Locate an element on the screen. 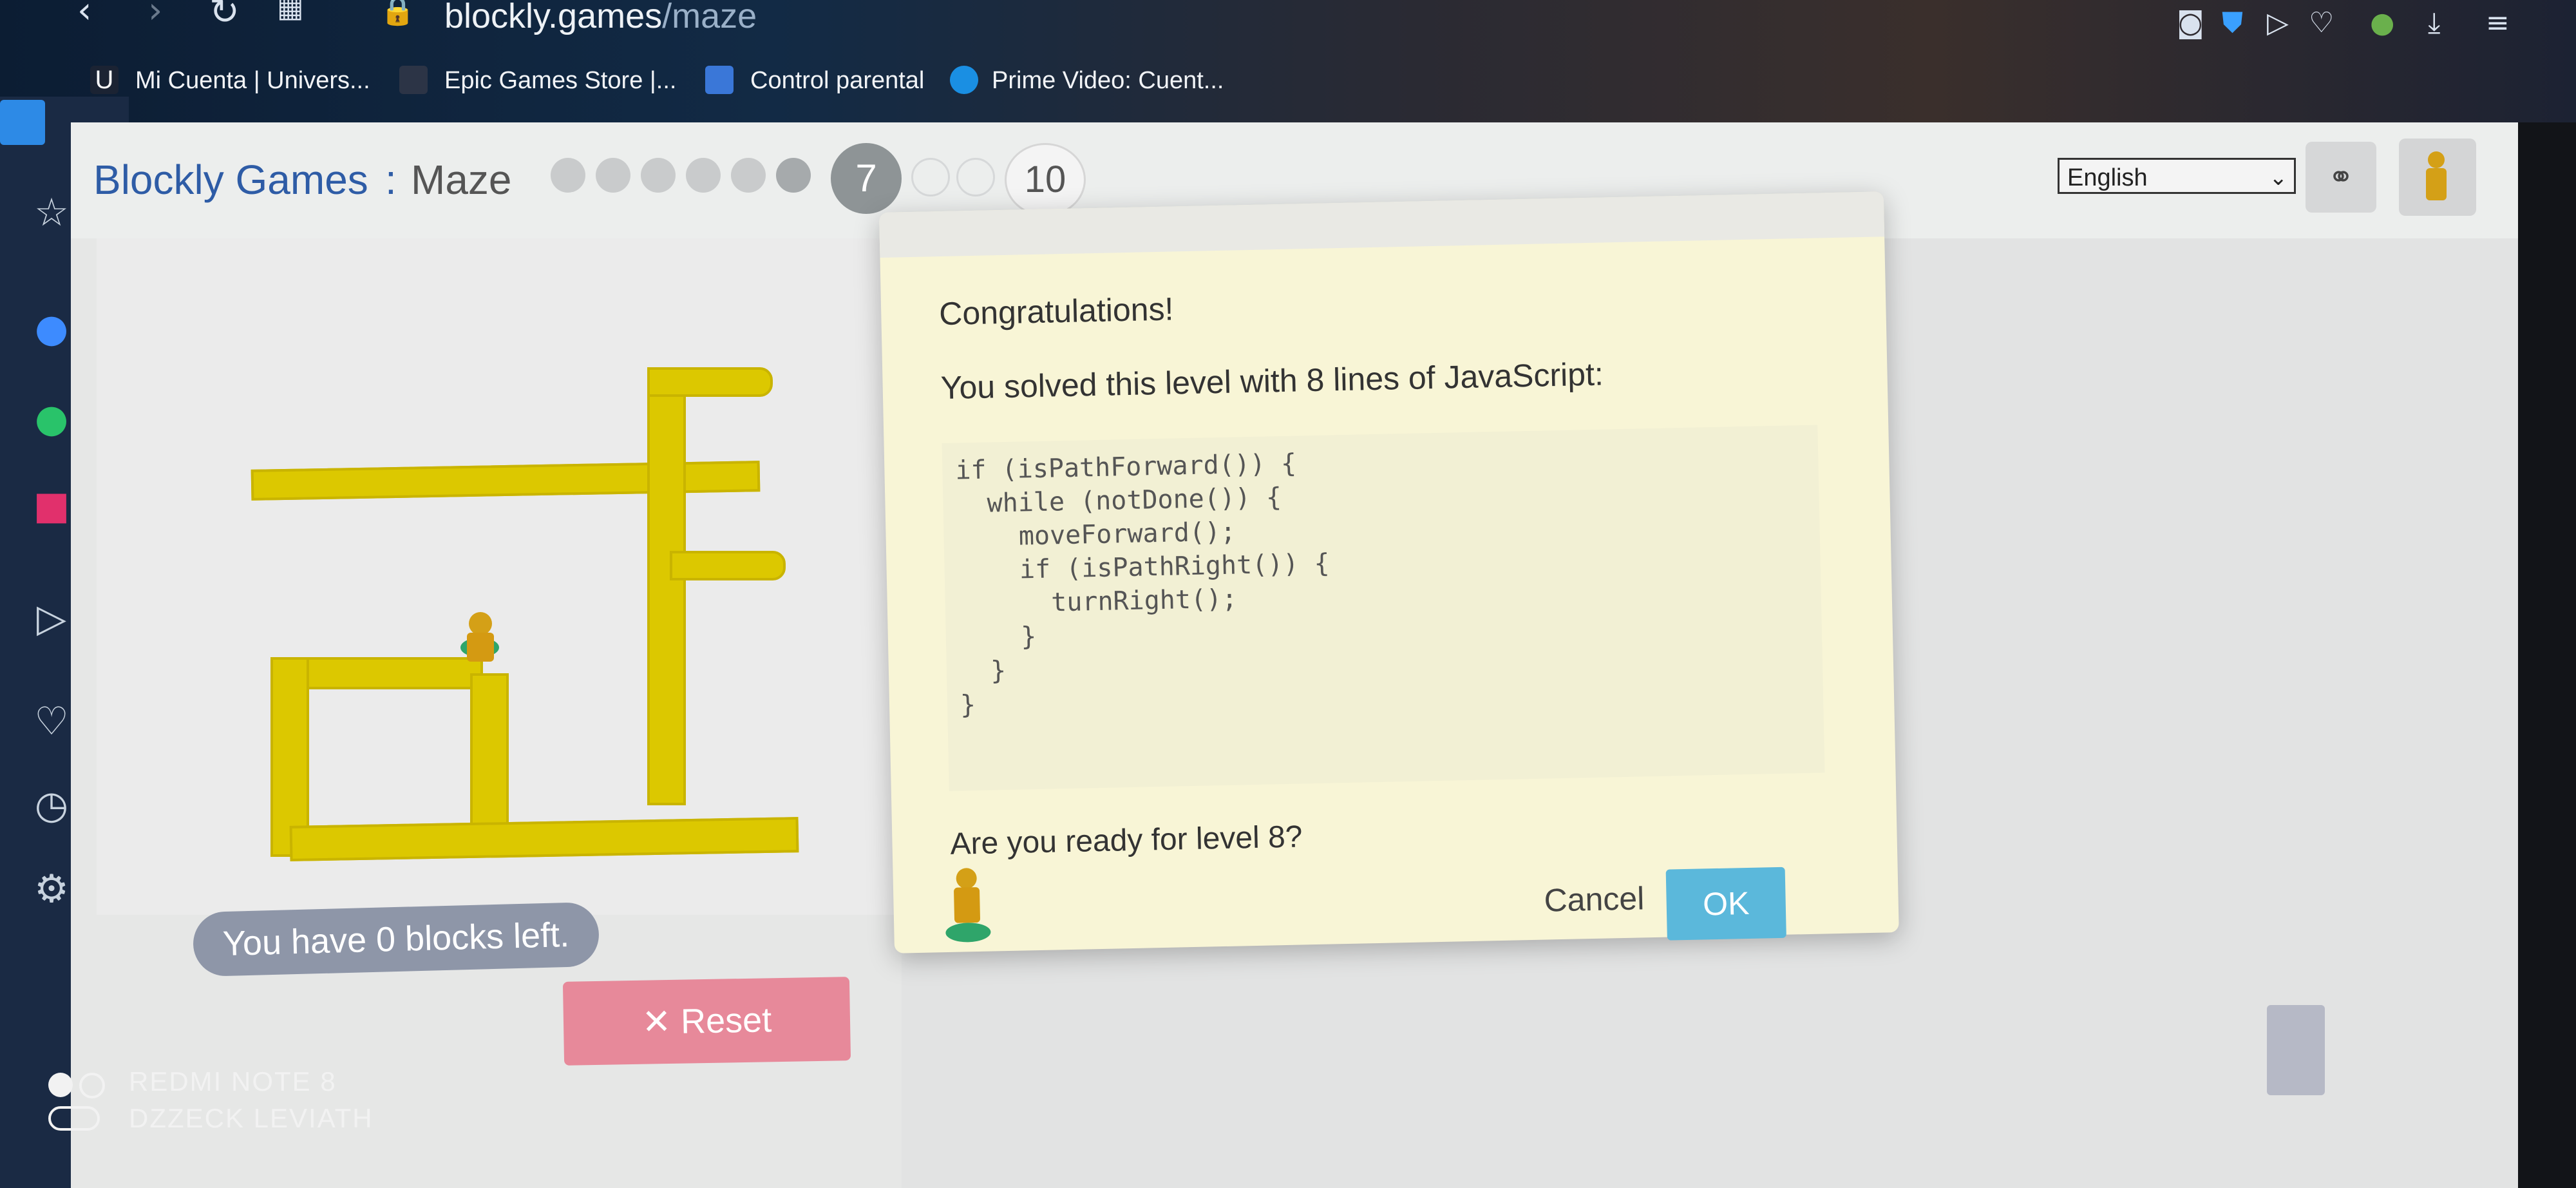 The height and width of the screenshot is (1188, 2576). chevron-down-icon: ⌄ is located at coordinates (2278, 178).